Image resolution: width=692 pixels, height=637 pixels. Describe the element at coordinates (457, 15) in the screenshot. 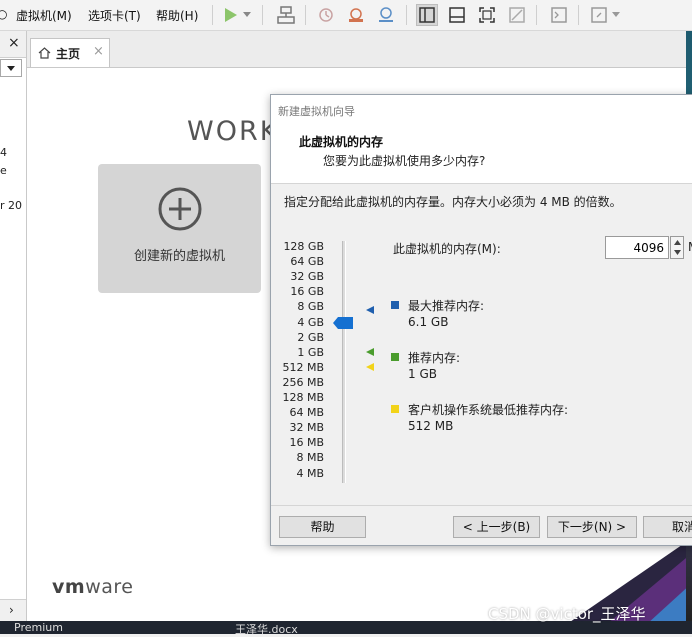

I see `view-console-icon` at that location.